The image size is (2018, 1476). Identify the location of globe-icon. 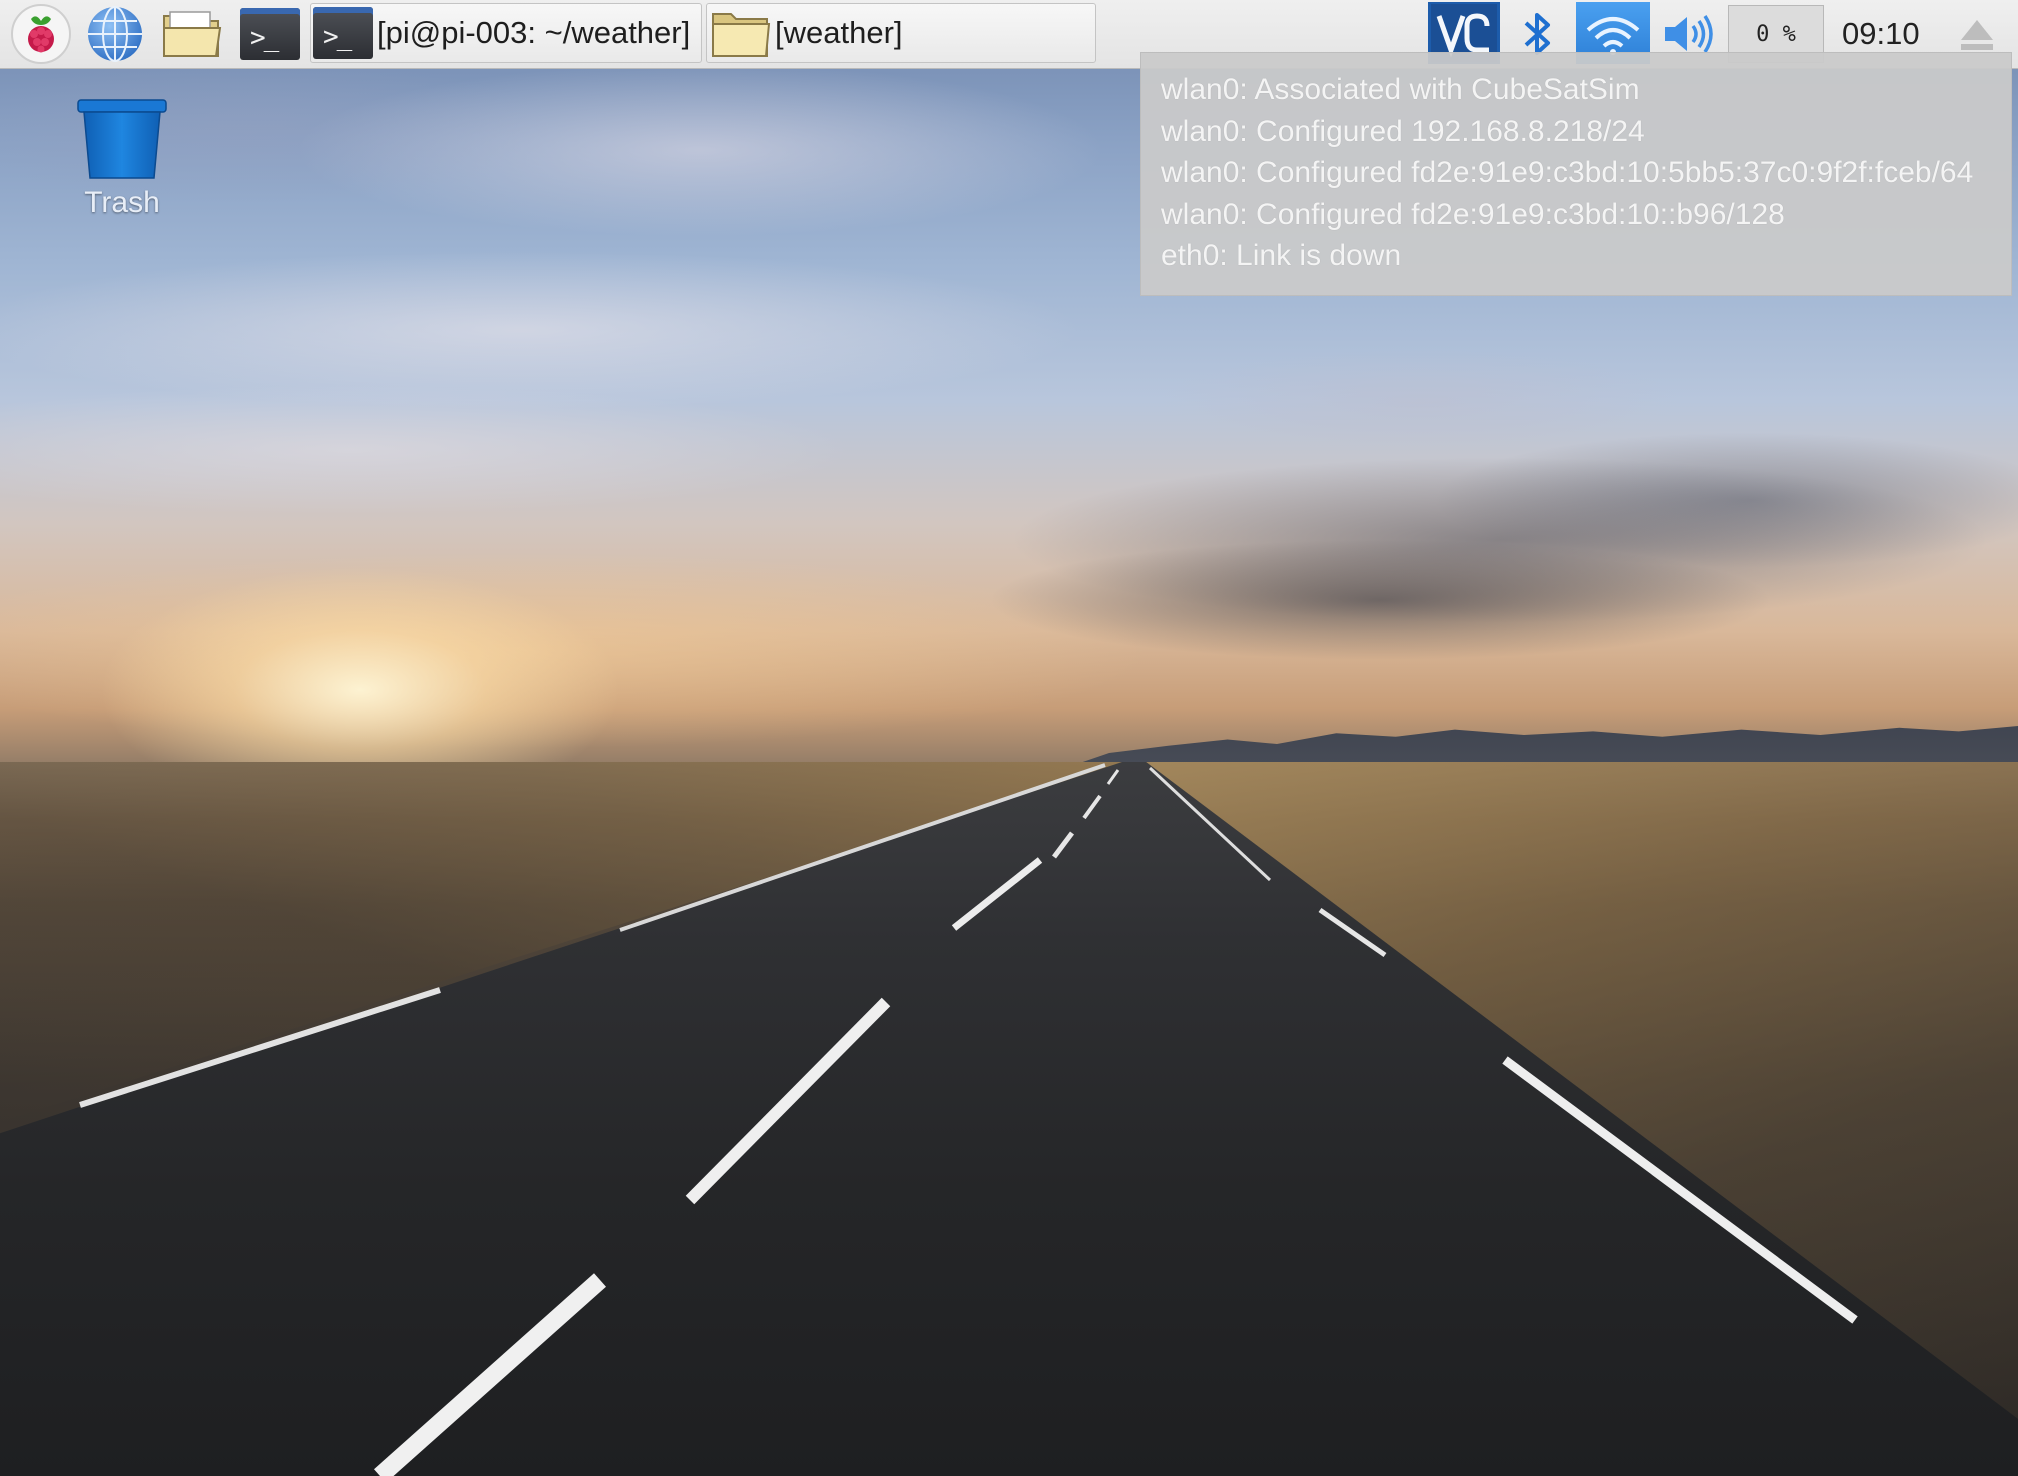
(115, 34).